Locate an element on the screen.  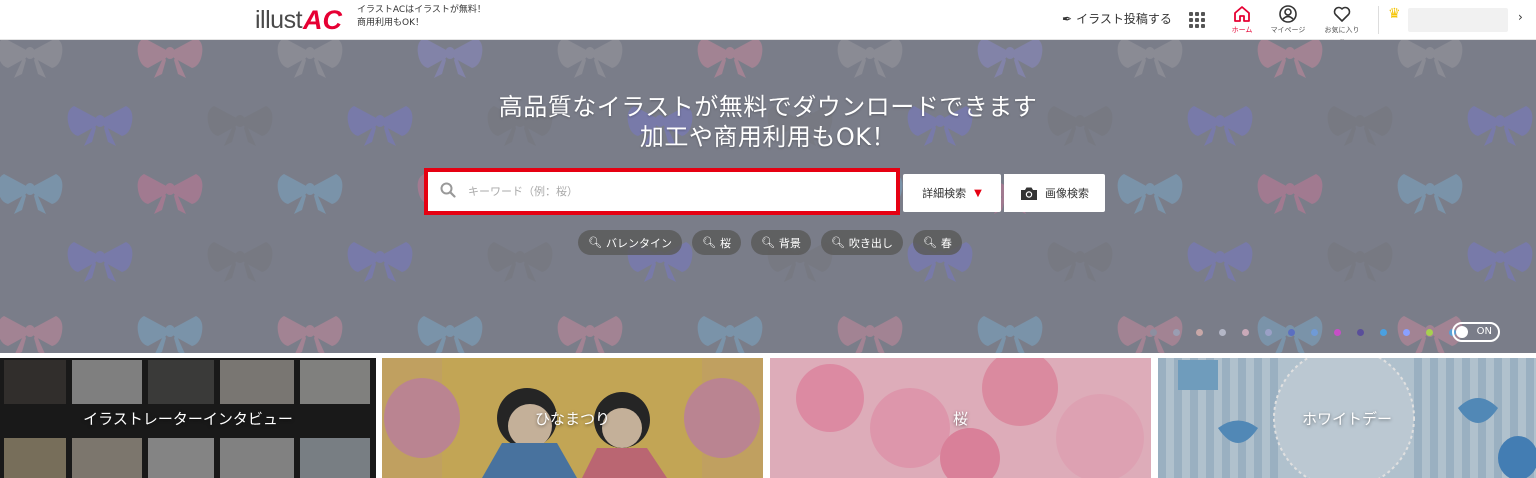
background-toggle: ON is located at coordinates (1476, 332).